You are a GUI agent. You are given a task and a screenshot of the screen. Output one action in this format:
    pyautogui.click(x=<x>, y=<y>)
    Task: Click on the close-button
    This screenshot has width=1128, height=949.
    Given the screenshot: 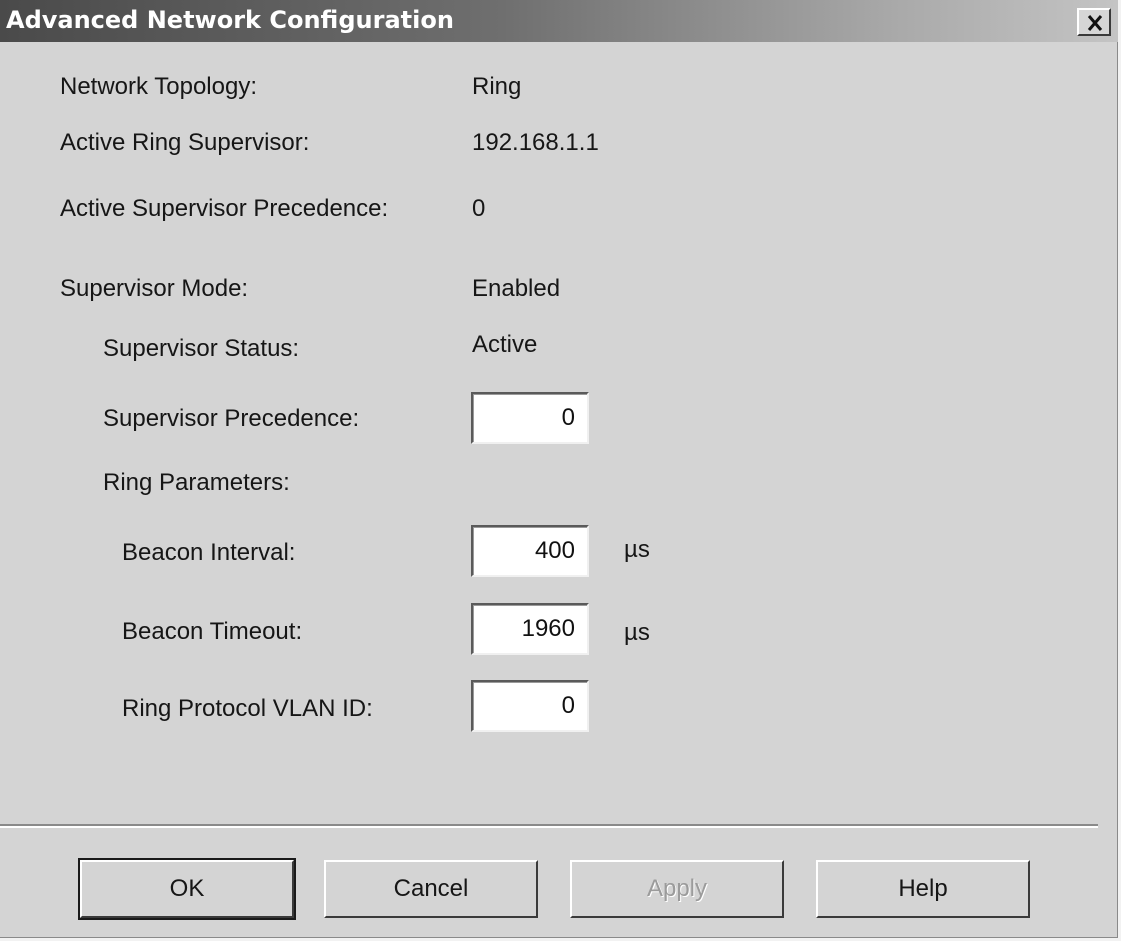 What is the action you would take?
    pyautogui.click(x=1094, y=22)
    